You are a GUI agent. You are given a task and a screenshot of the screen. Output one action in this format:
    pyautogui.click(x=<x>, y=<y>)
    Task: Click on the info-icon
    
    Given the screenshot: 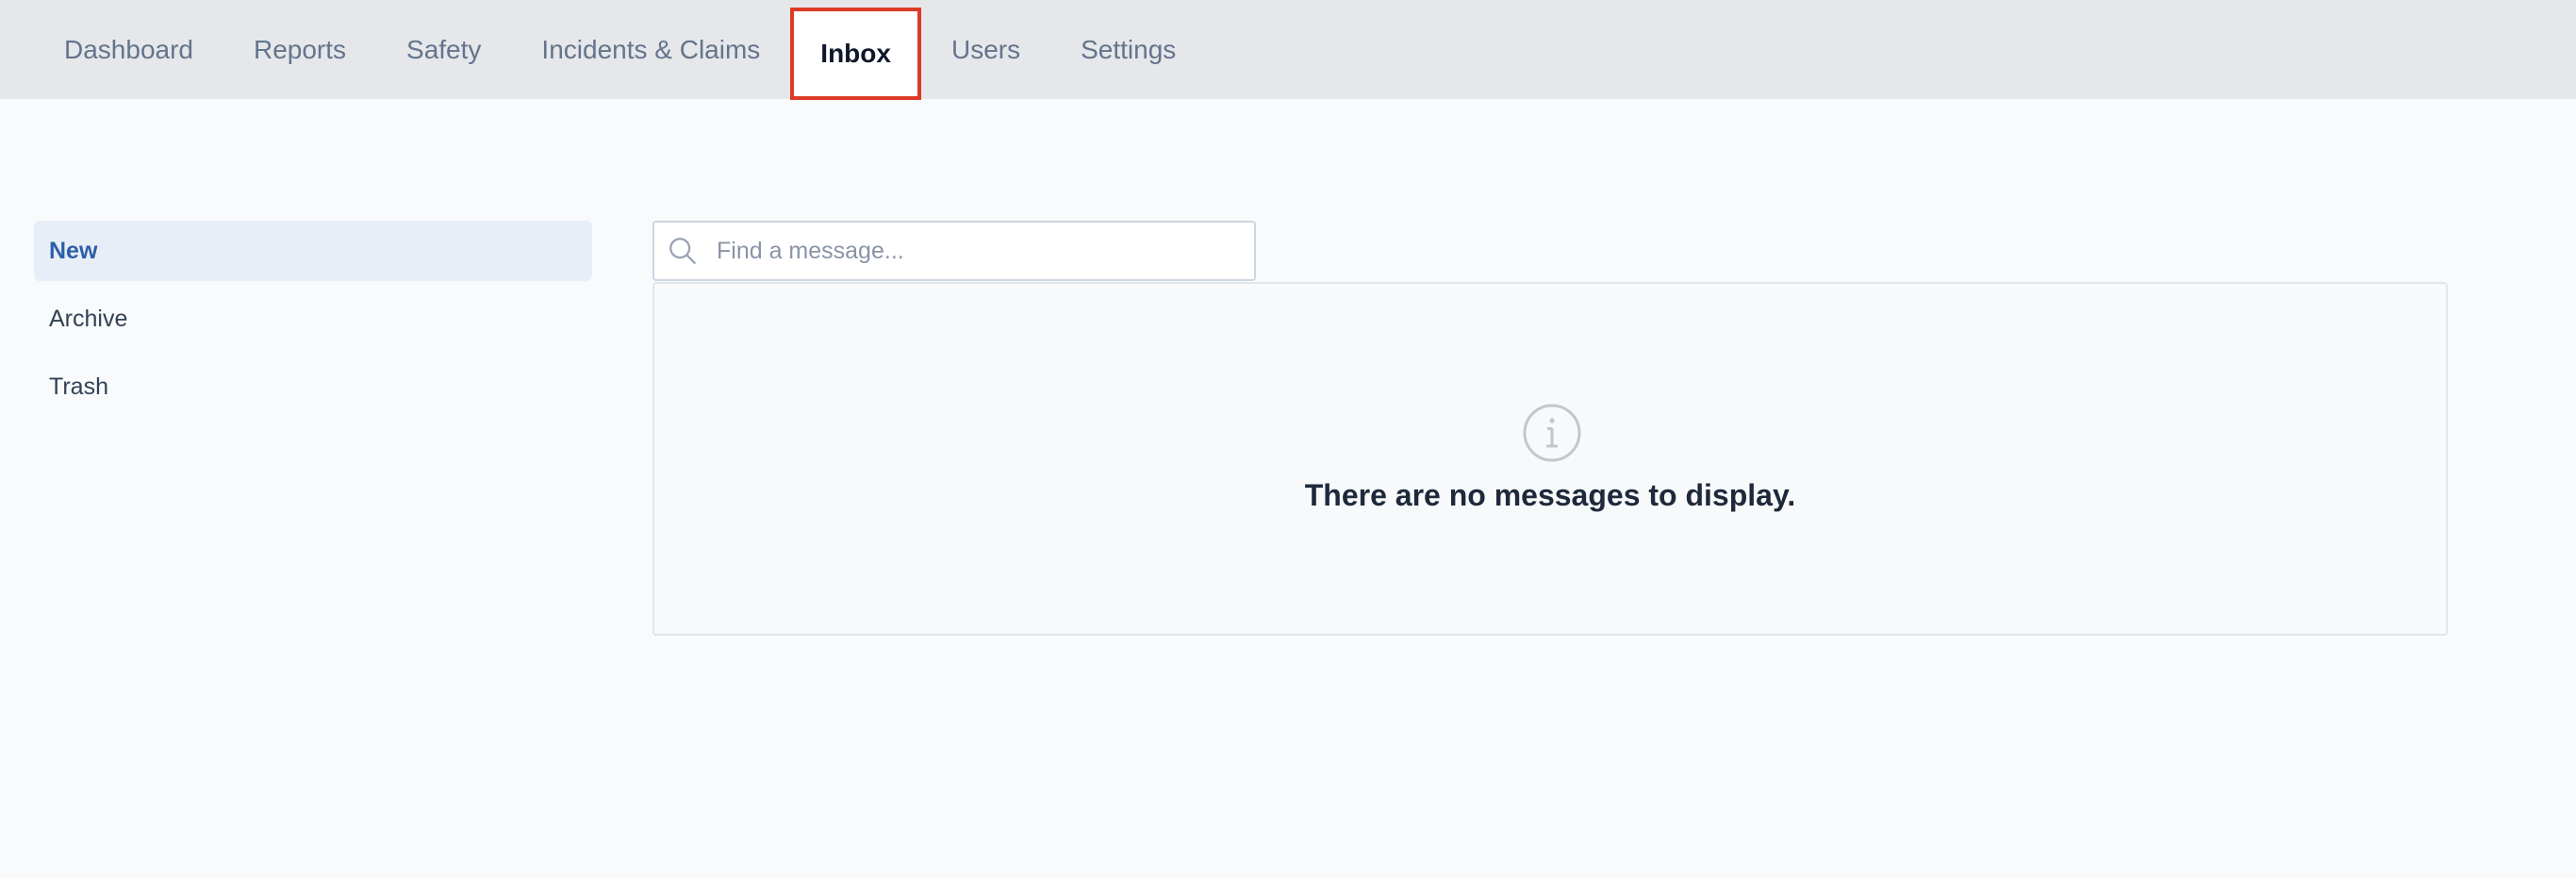 What is the action you would take?
    pyautogui.click(x=1552, y=433)
    